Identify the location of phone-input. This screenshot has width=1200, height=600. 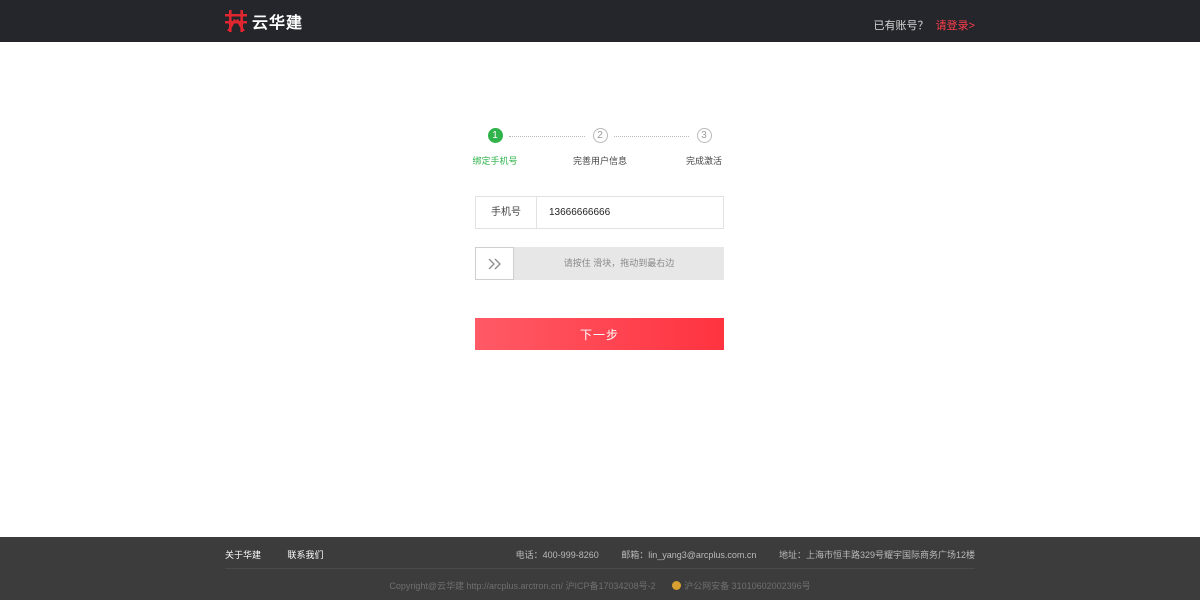
(630, 212).